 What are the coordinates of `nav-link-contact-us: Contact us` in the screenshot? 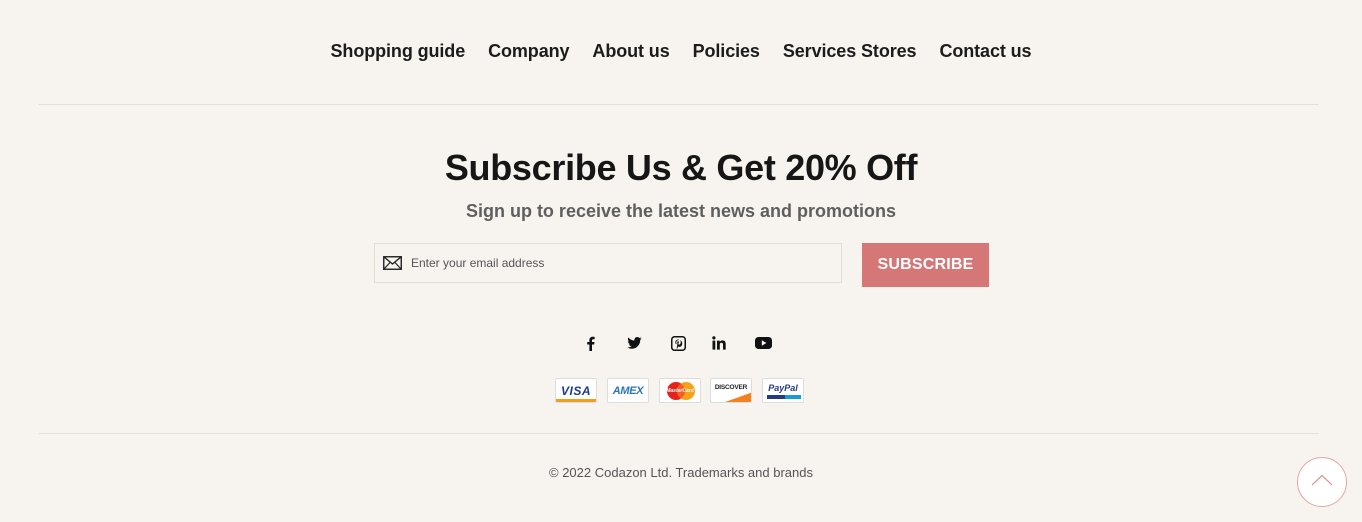 It's located at (985, 51).